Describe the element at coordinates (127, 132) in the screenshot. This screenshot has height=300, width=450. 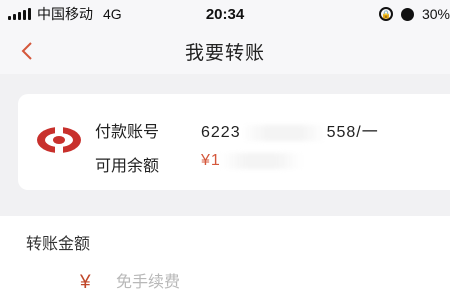
I see `payer-account-label: 付款账号` at that location.